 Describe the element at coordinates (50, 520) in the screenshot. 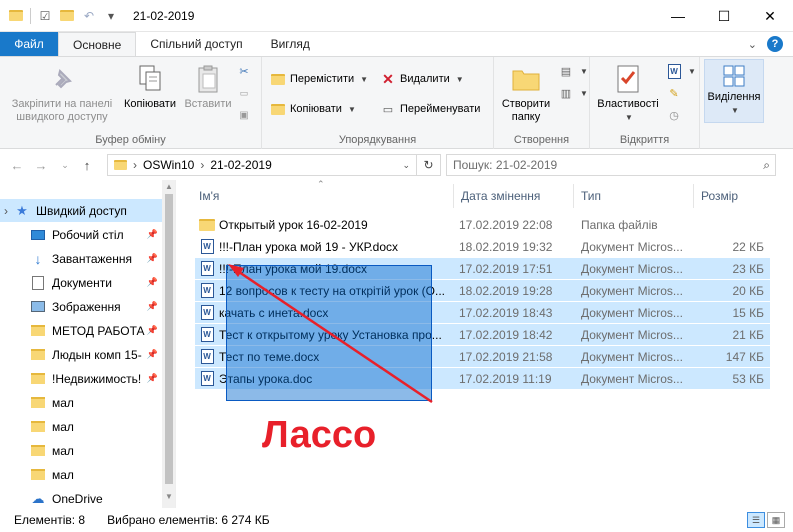

I see `items-count: Елементів: 8` at that location.